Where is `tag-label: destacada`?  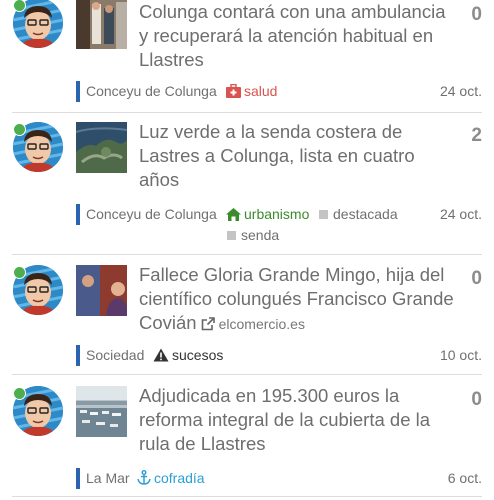 tag-label: destacada is located at coordinates (365, 214).